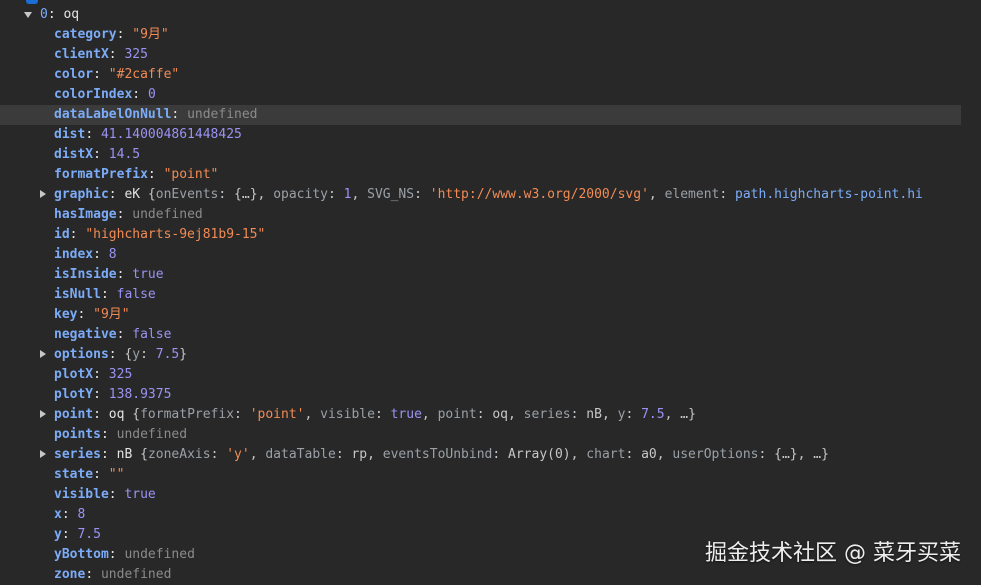 This screenshot has width=981, height=585. What do you see at coordinates (480, 575) in the screenshot?
I see `prop-row-zone: zone: undefined` at bounding box center [480, 575].